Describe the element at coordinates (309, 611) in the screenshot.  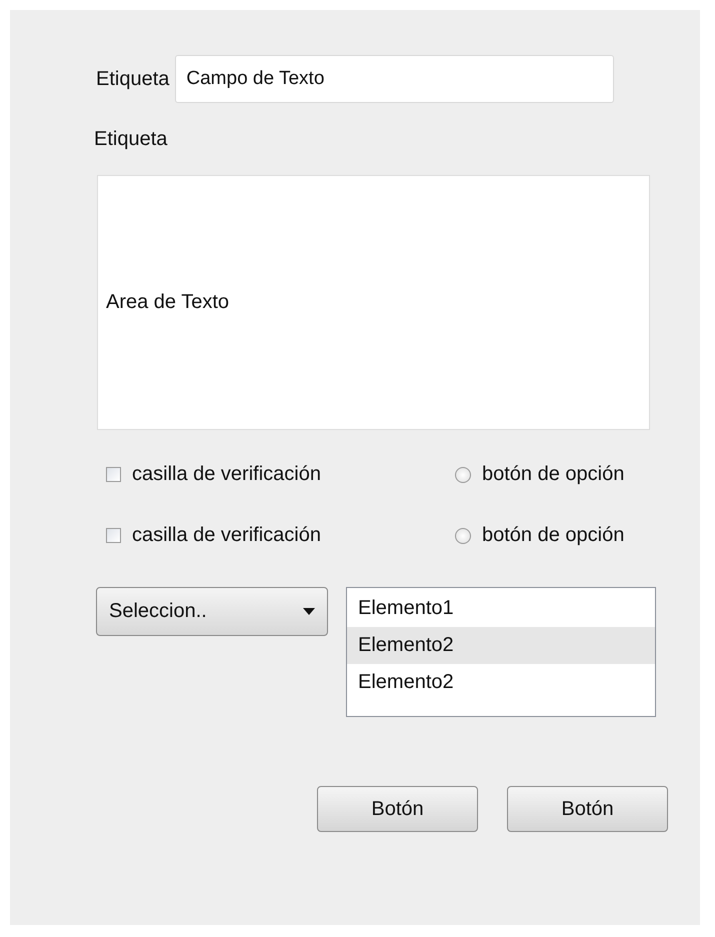
I see `caret-icon` at that location.